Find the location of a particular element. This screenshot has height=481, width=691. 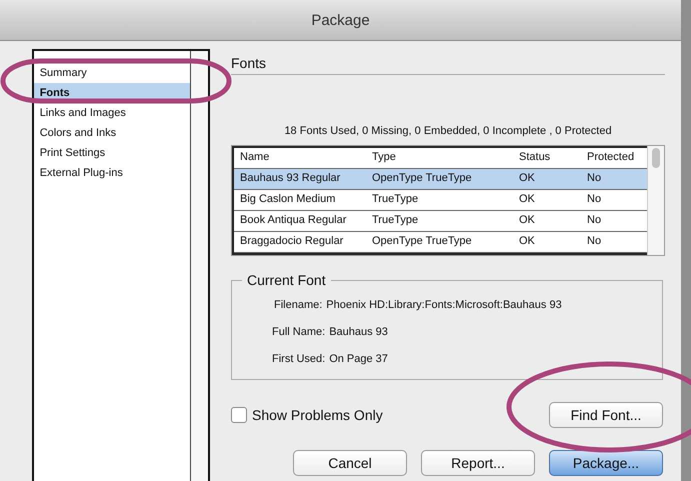

checkbox is located at coordinates (239, 415).